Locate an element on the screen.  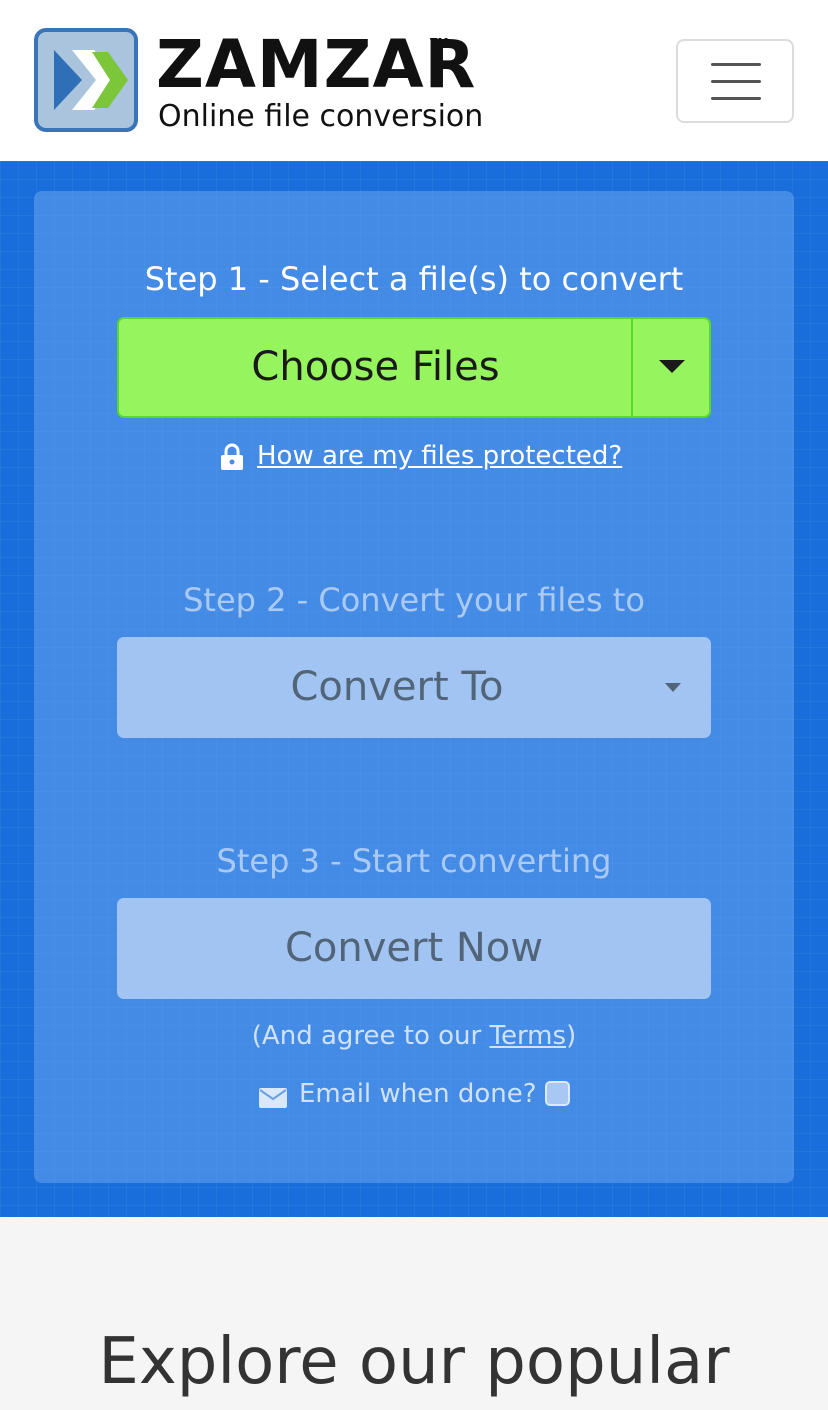
zamzar-logo: ZAMZAR TM Online file conversion is located at coordinates (264, 83).